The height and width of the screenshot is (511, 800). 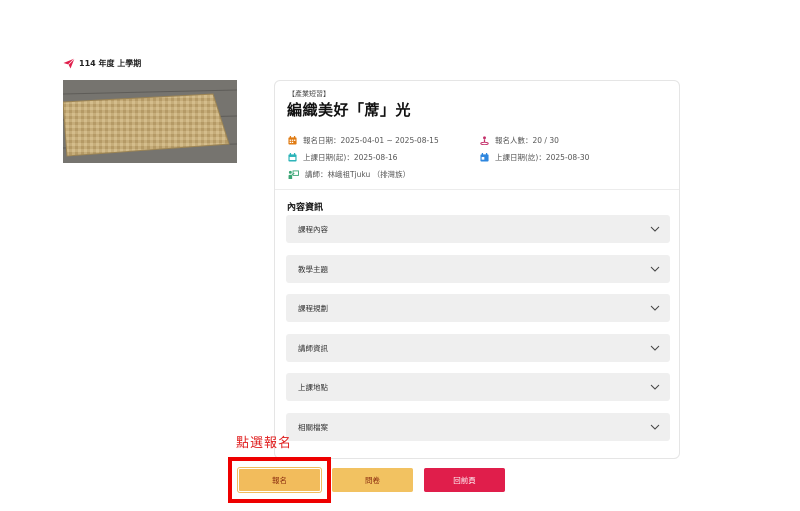 What do you see at coordinates (349, 110) in the screenshot?
I see `course-title: 編織美好「蓆」光` at bounding box center [349, 110].